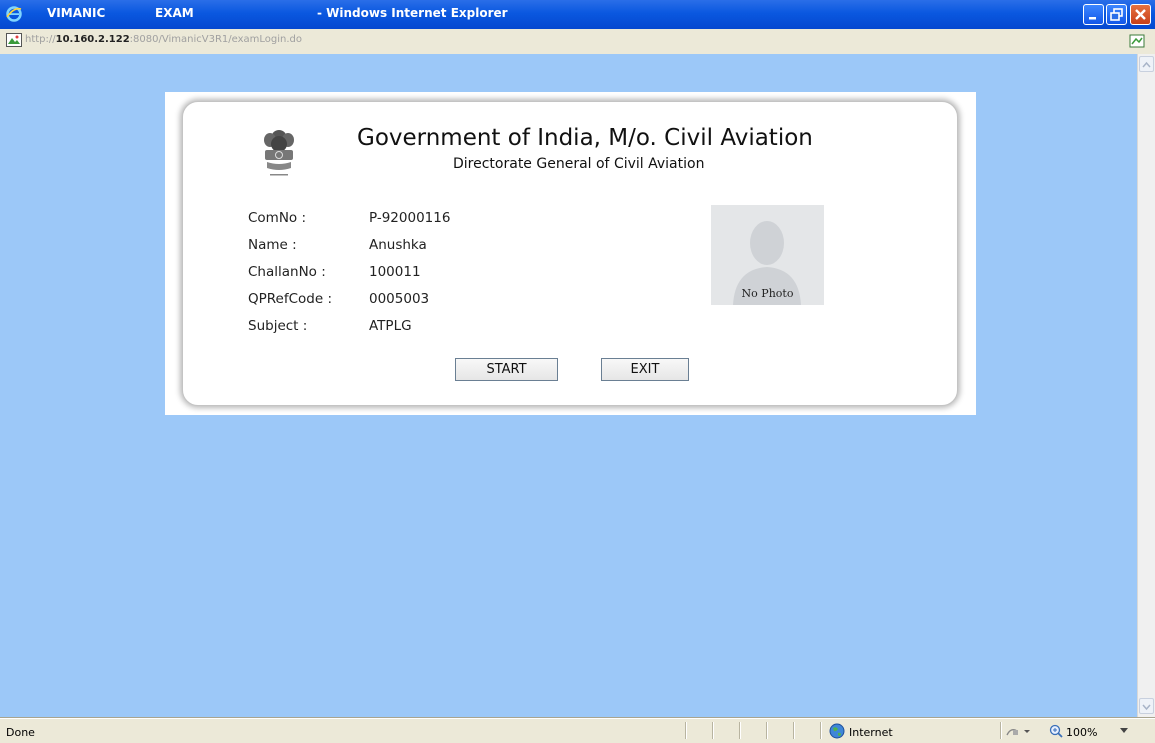 Image resolution: width=1155 pixels, height=743 pixels. I want to click on minimize-button, so click(1093, 14).